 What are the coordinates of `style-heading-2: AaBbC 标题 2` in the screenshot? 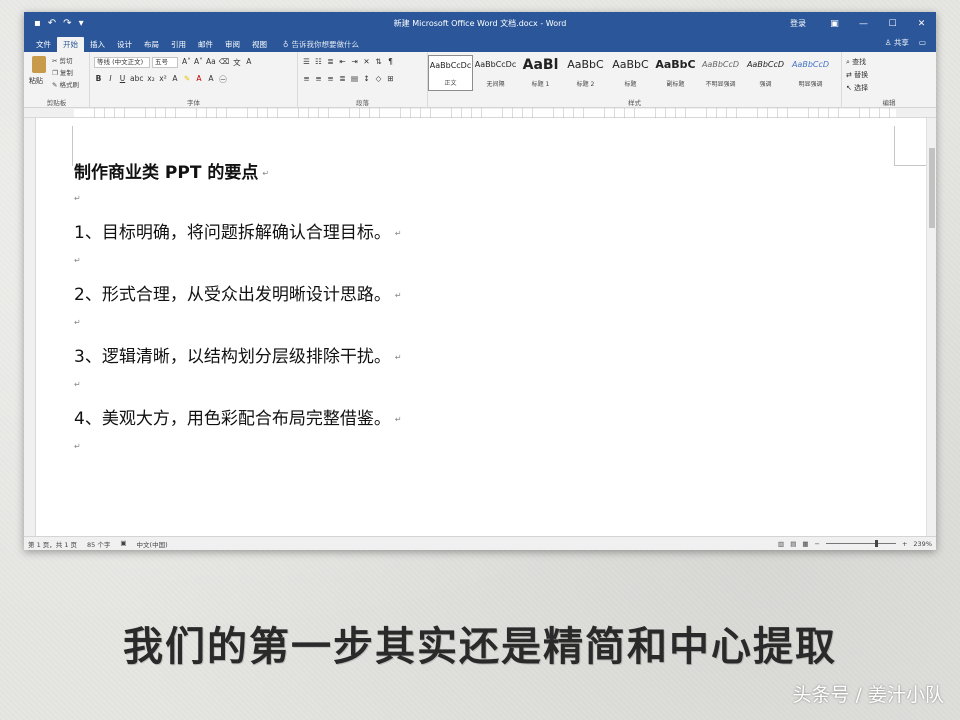 It's located at (585, 73).